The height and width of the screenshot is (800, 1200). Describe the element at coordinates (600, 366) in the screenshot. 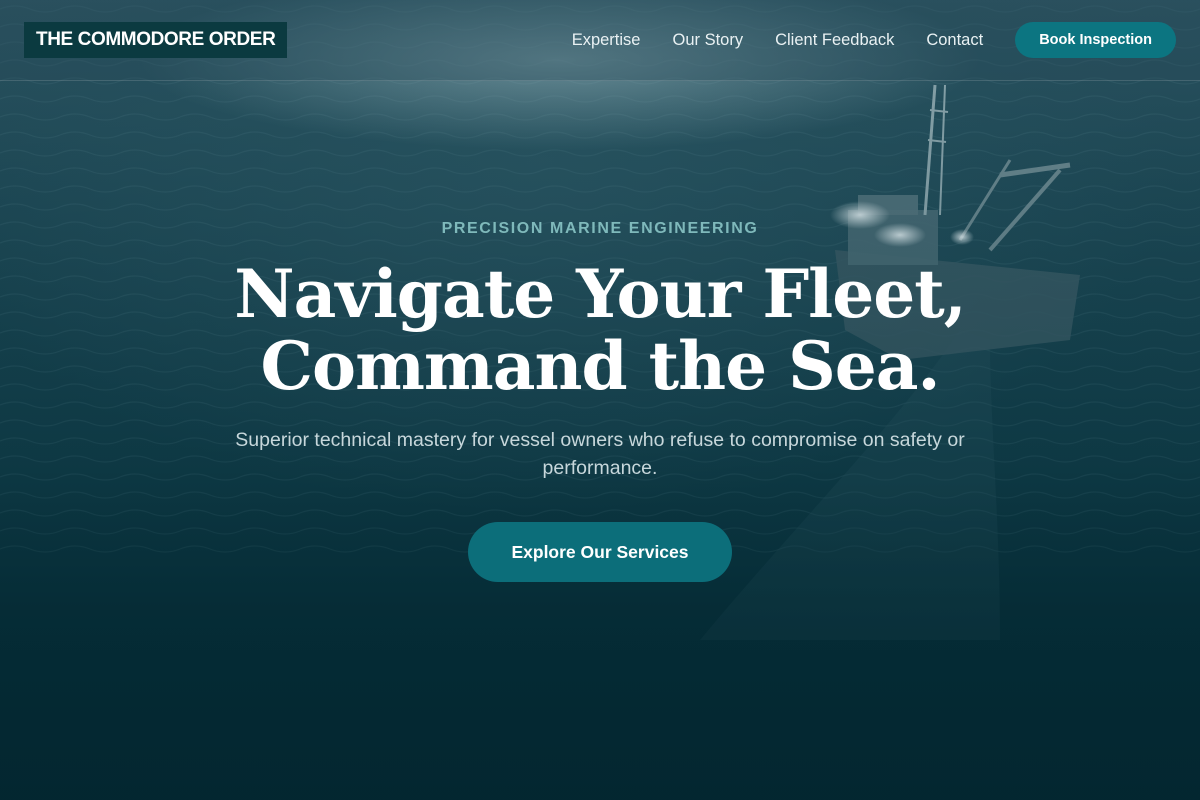

I see `hero-title-line-2: Command the Sea.` at that location.